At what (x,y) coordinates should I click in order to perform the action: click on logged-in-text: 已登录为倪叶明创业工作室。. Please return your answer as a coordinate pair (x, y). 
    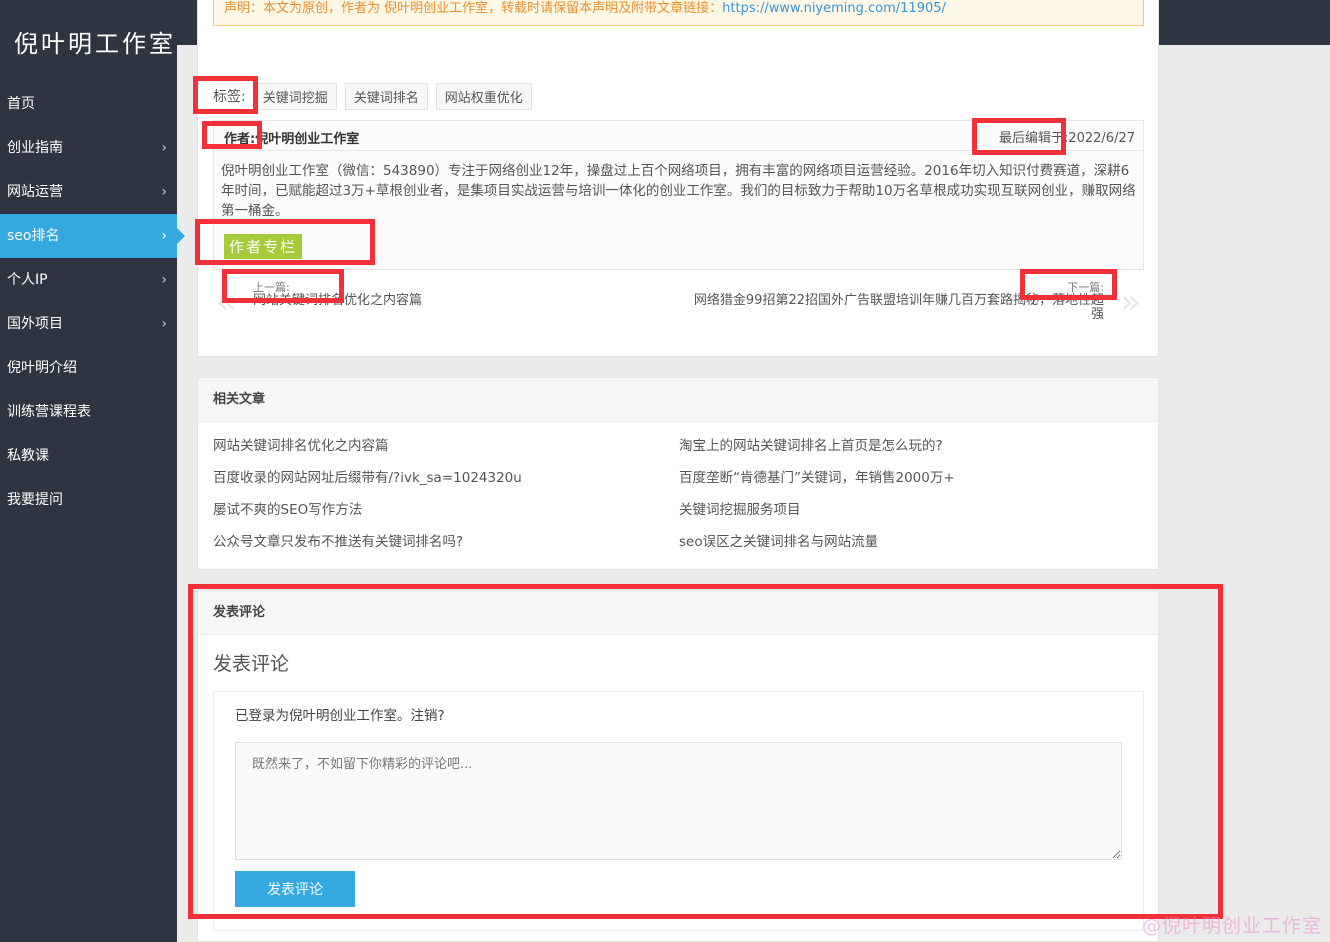
    Looking at the image, I should click on (323, 716).